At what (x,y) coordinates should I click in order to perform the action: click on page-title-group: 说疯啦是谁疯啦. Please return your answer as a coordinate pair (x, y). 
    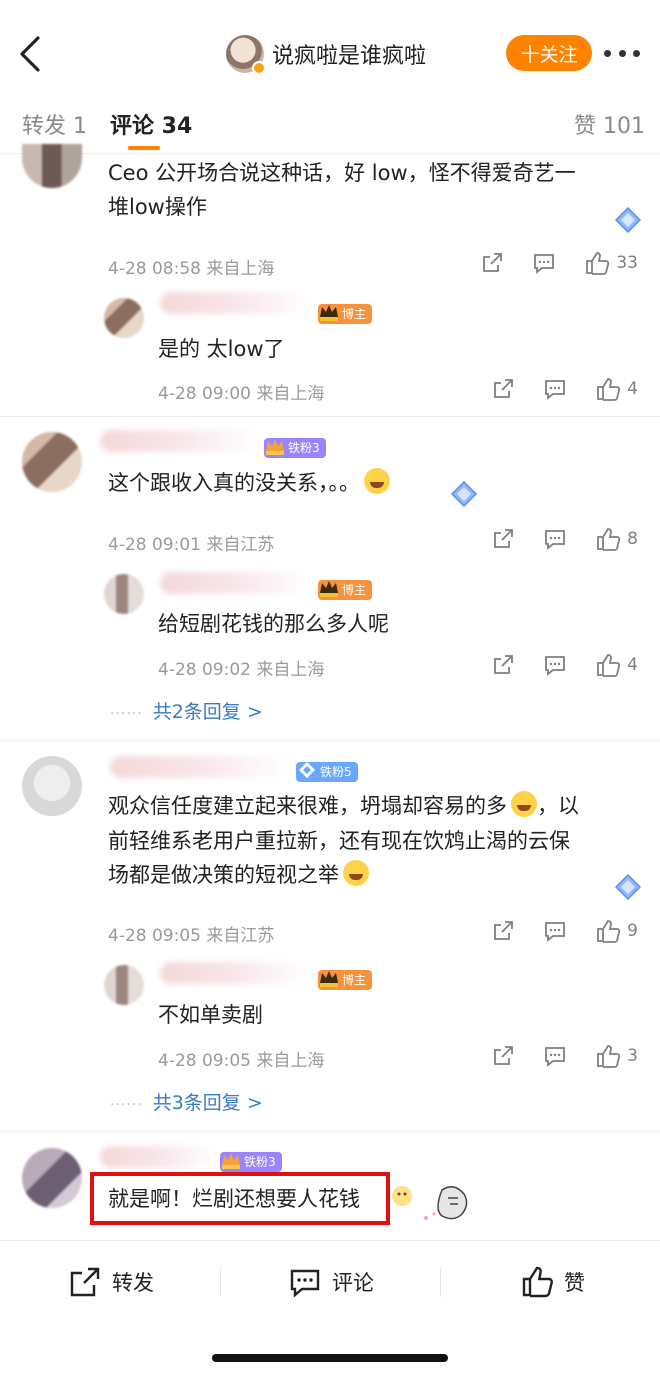
    Looking at the image, I should click on (326, 54).